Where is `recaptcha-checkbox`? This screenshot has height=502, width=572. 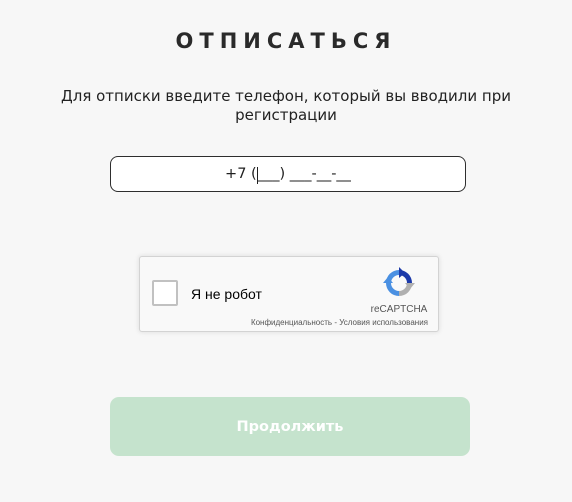
recaptcha-checkbox is located at coordinates (165, 293).